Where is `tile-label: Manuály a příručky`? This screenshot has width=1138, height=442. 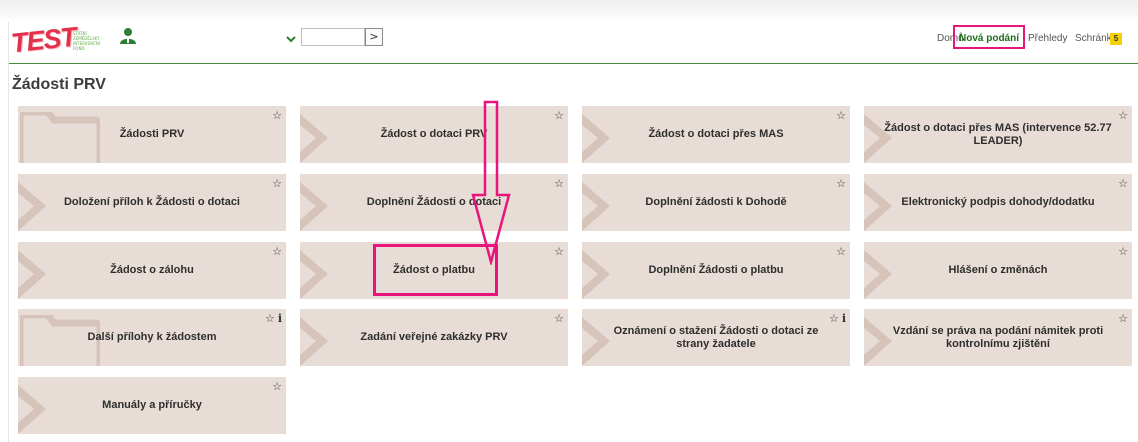 tile-label: Manuály a příručky is located at coordinates (152, 405).